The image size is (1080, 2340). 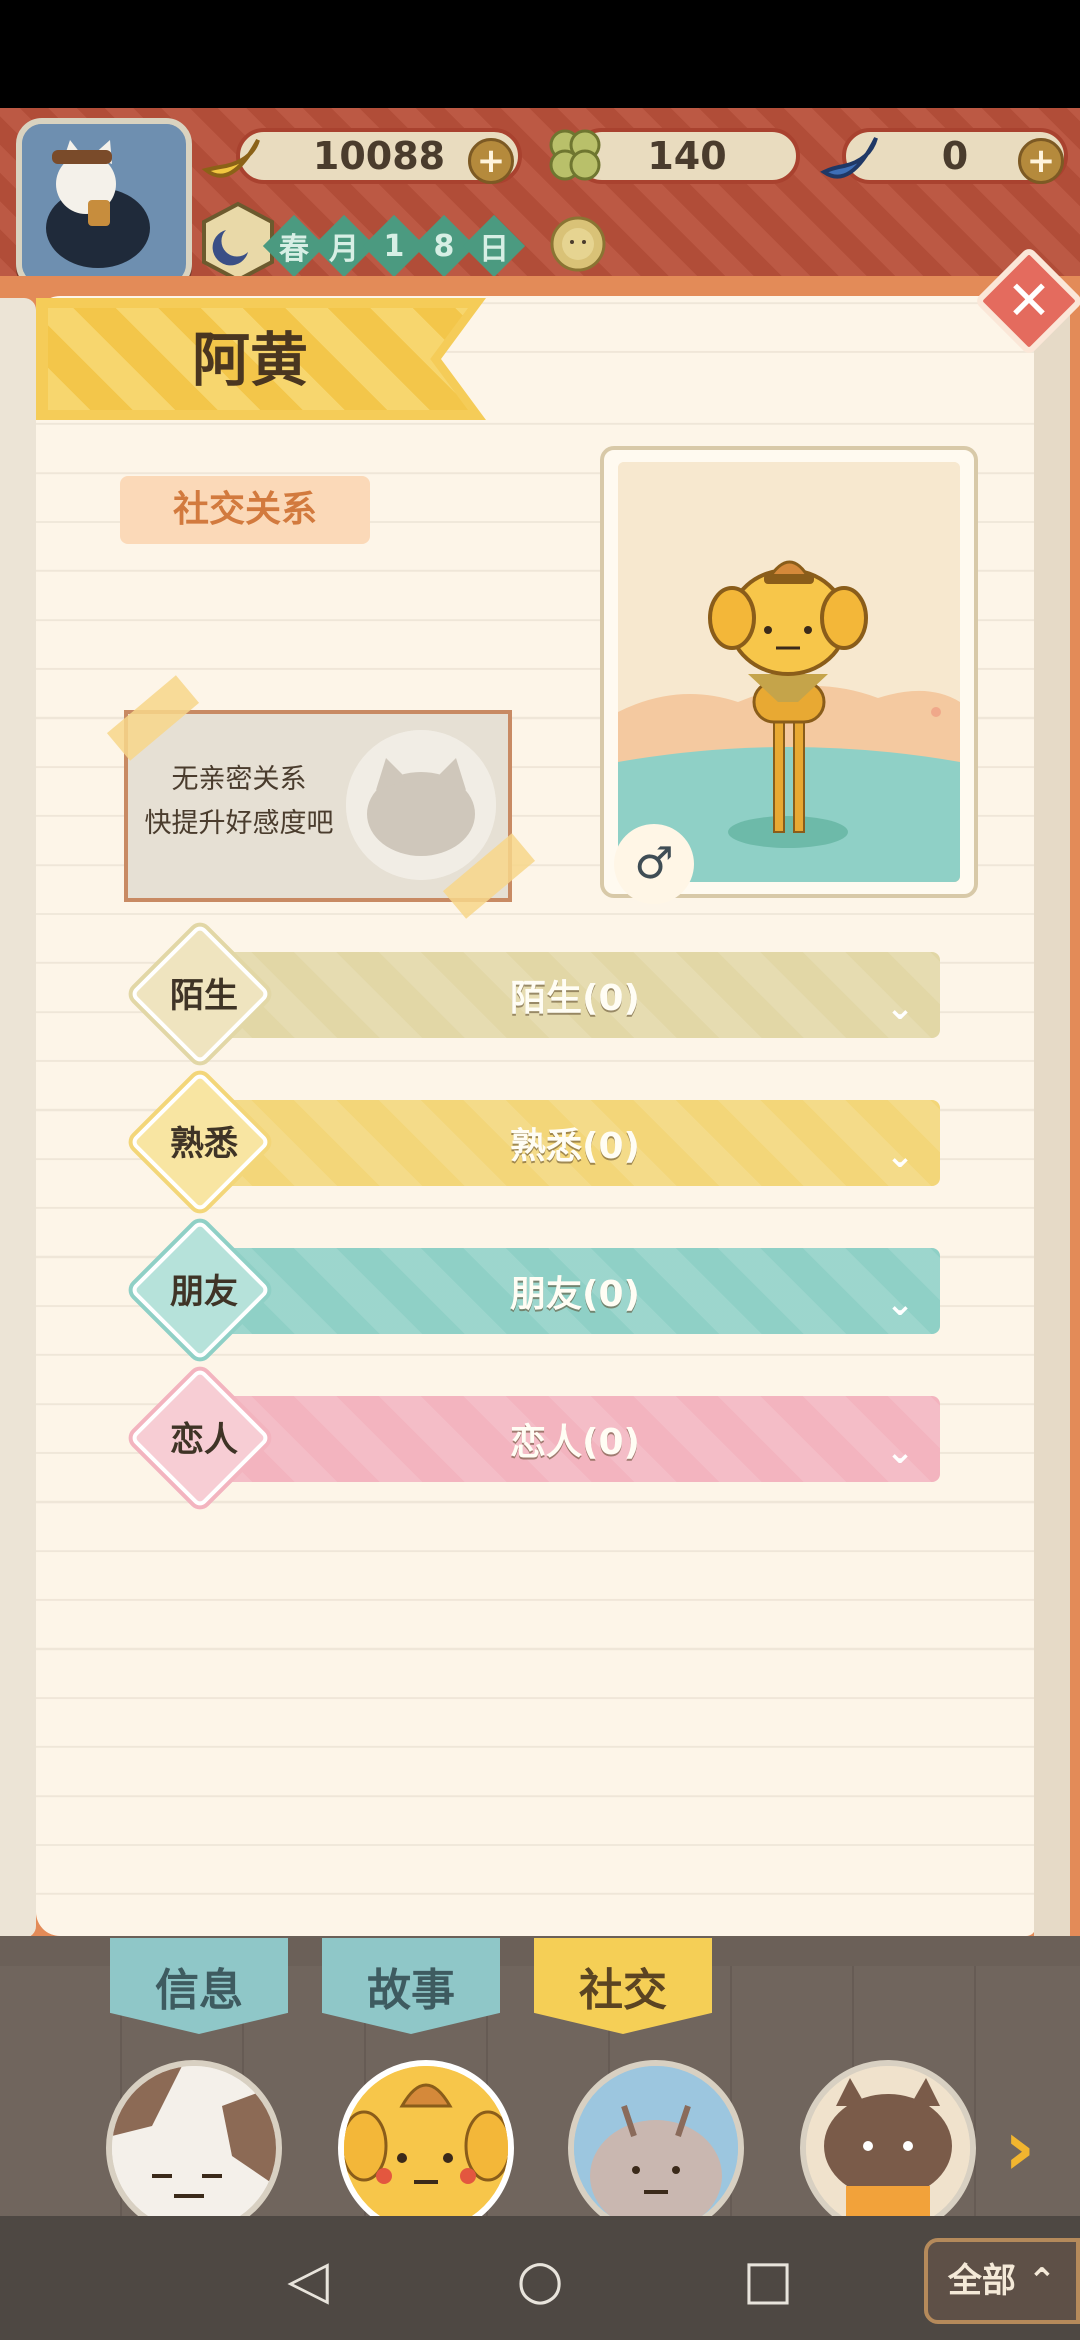 What do you see at coordinates (540, 2280) in the screenshot?
I see `home-button: ○` at bounding box center [540, 2280].